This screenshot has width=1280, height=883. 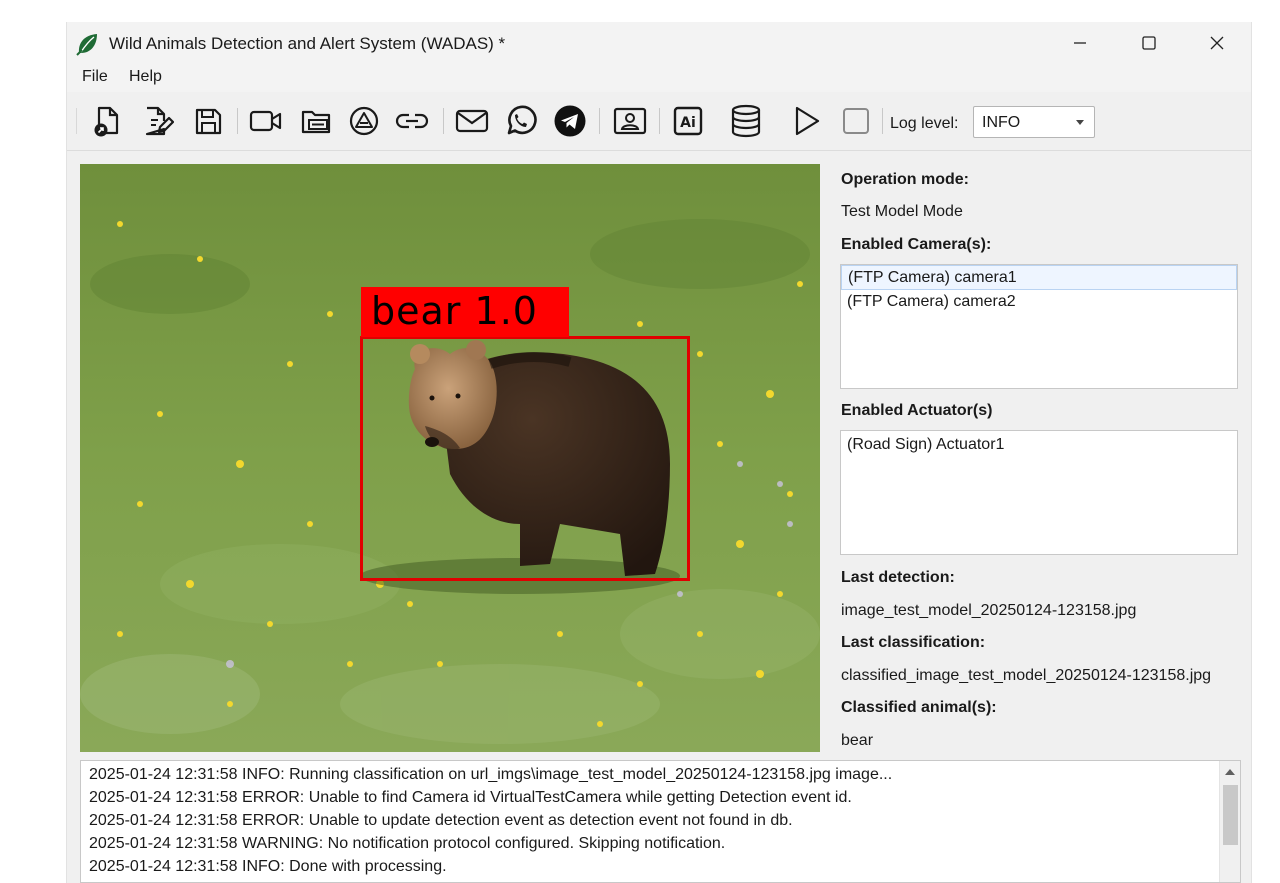 I want to click on last-detection-value: image_test_model_20250124-123158.jpg, so click(x=989, y=610).